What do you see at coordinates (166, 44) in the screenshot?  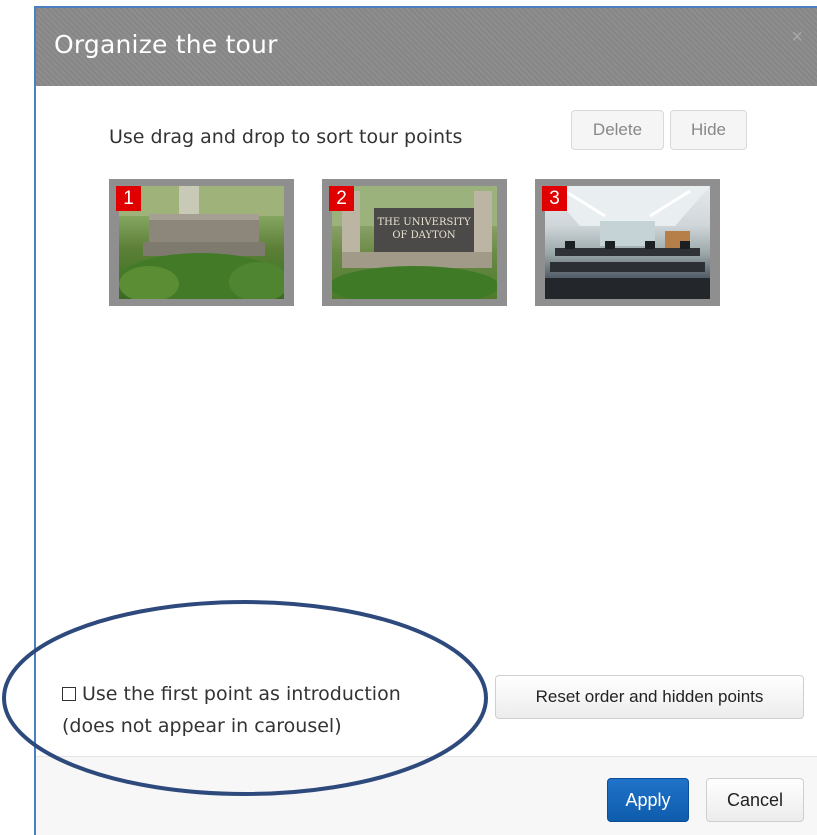 I see `dialog-title: Organize the tour` at bounding box center [166, 44].